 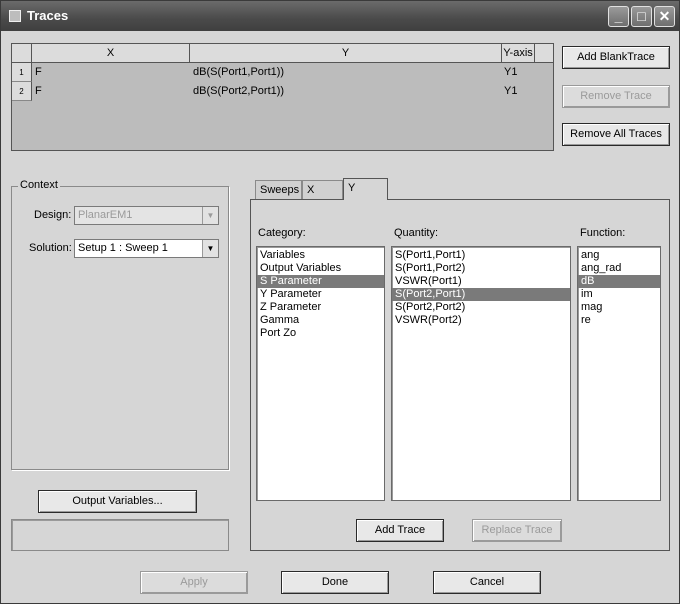 I want to click on close-button: ✕, so click(x=664, y=16).